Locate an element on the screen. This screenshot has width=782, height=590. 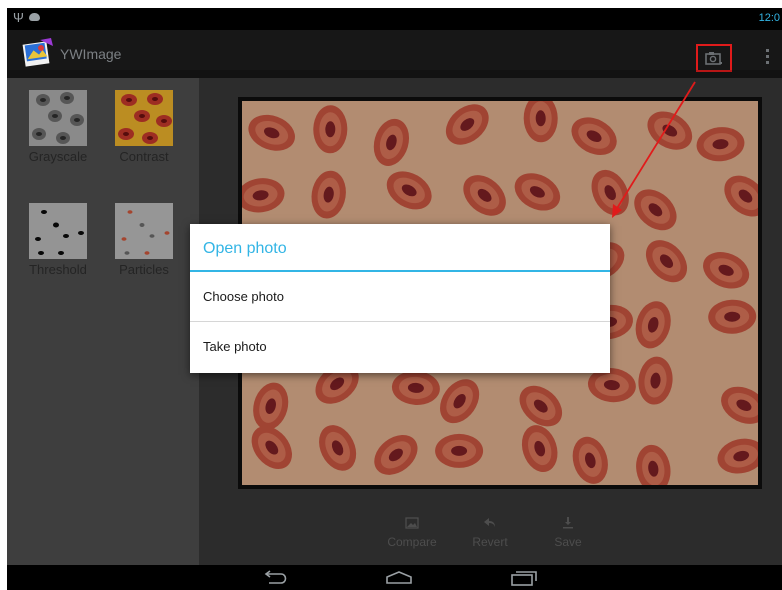
filter-label: Grayscale is located at coordinates (58, 156).